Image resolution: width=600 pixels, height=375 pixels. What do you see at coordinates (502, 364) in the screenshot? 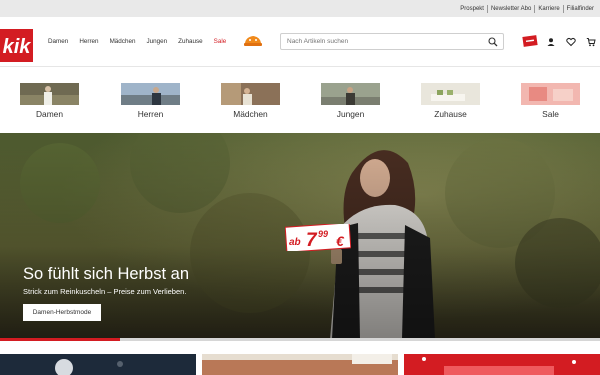
I see `promo-tile-sale` at bounding box center [502, 364].